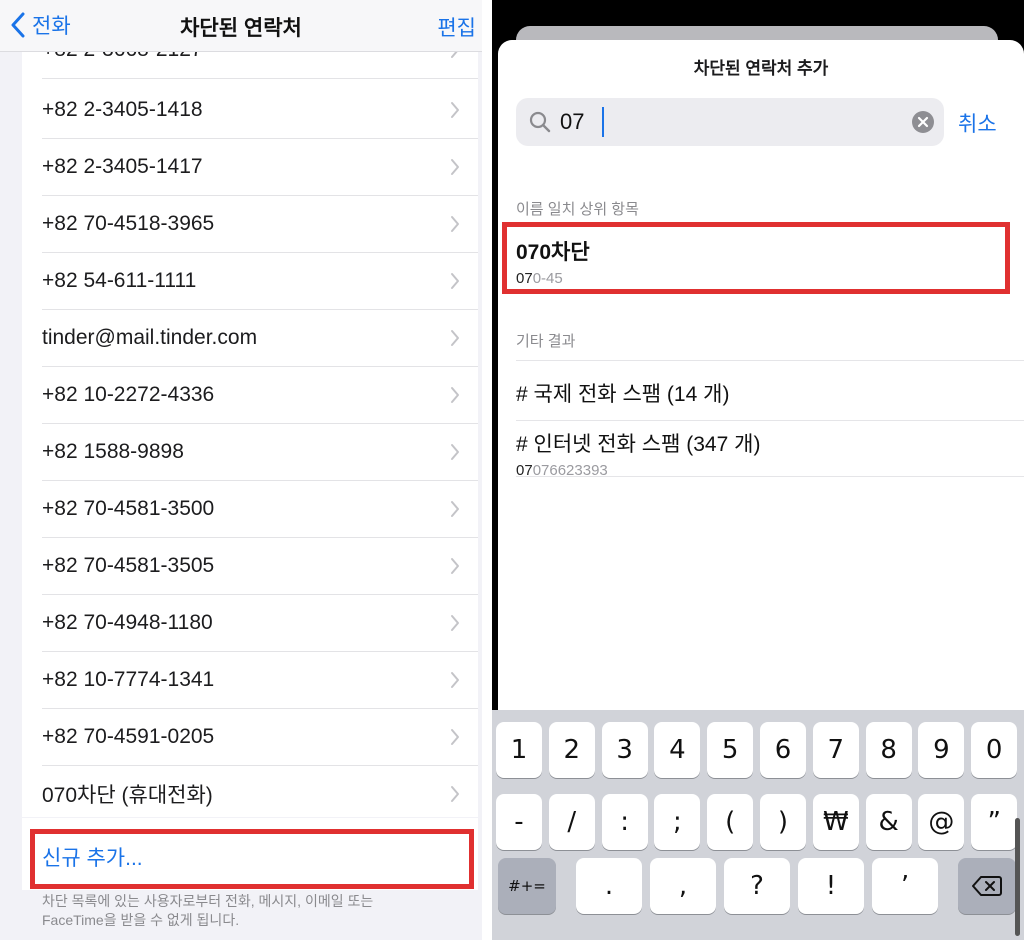 This screenshot has width=1024, height=940. Describe the element at coordinates (527, 886) in the screenshot. I see `symbols-key: #+=` at that location.